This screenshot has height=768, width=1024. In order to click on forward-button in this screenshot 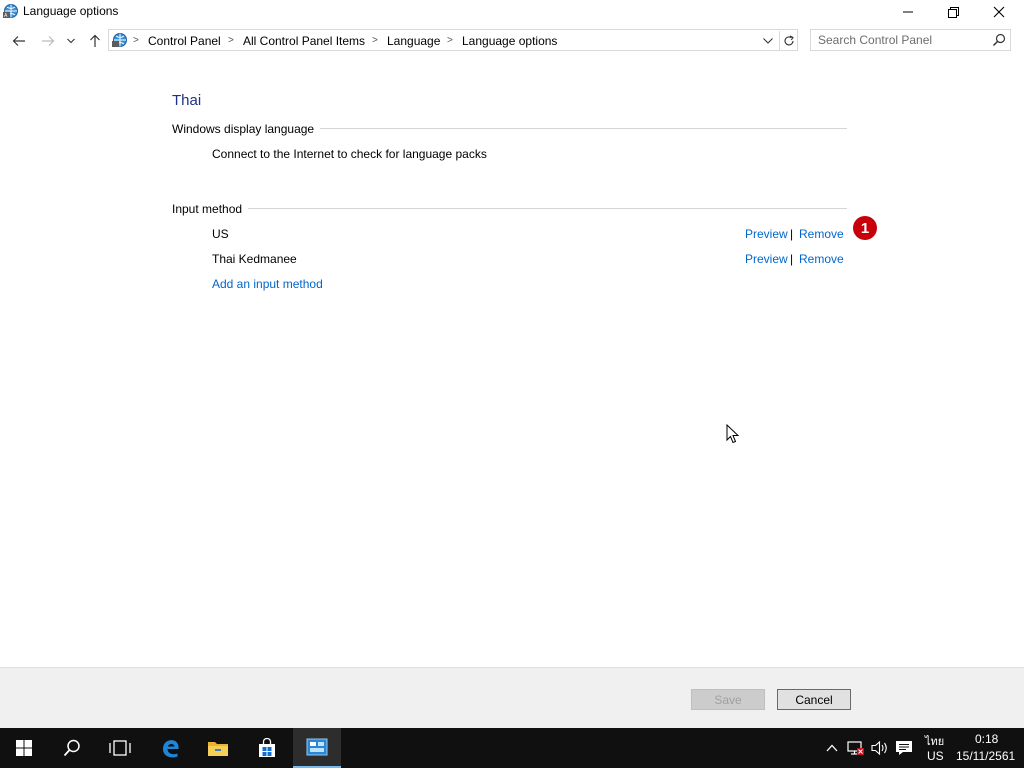, I will do `click(48, 41)`.